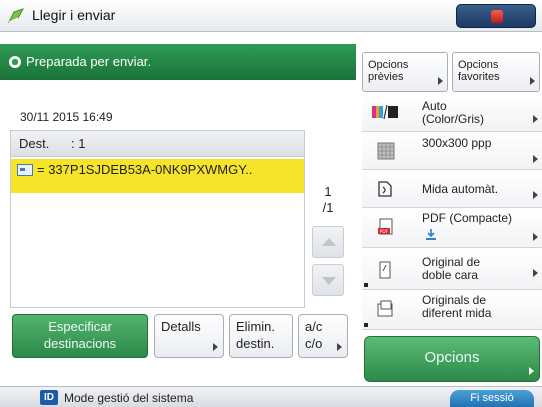 The image size is (542, 407). What do you see at coordinates (16, 16) in the screenshot?
I see `send-app-icon` at bounding box center [16, 16].